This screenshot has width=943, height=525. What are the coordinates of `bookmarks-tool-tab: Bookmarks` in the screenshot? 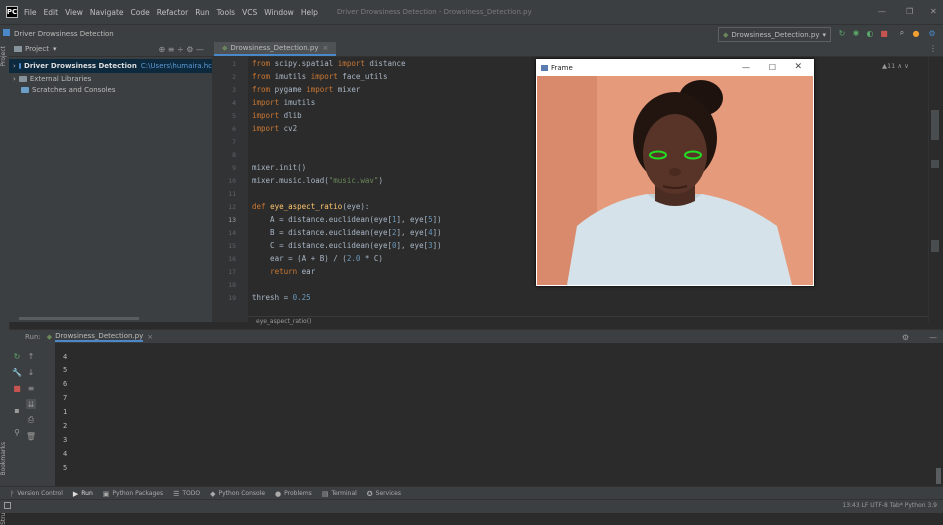 It's located at (3, 459).